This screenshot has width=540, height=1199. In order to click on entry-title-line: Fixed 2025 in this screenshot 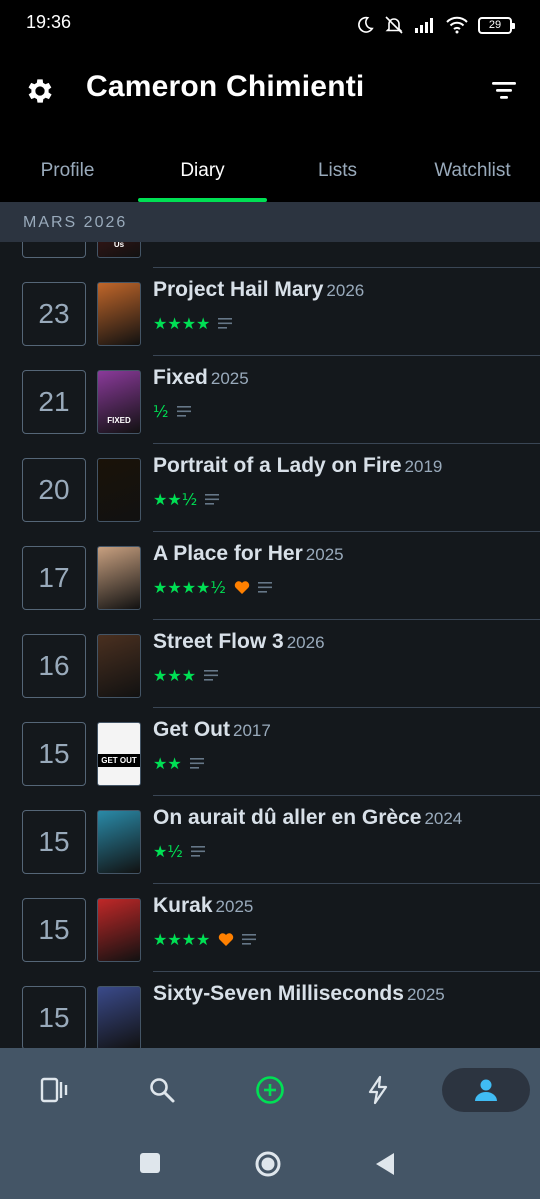, I will do `click(201, 378)`.